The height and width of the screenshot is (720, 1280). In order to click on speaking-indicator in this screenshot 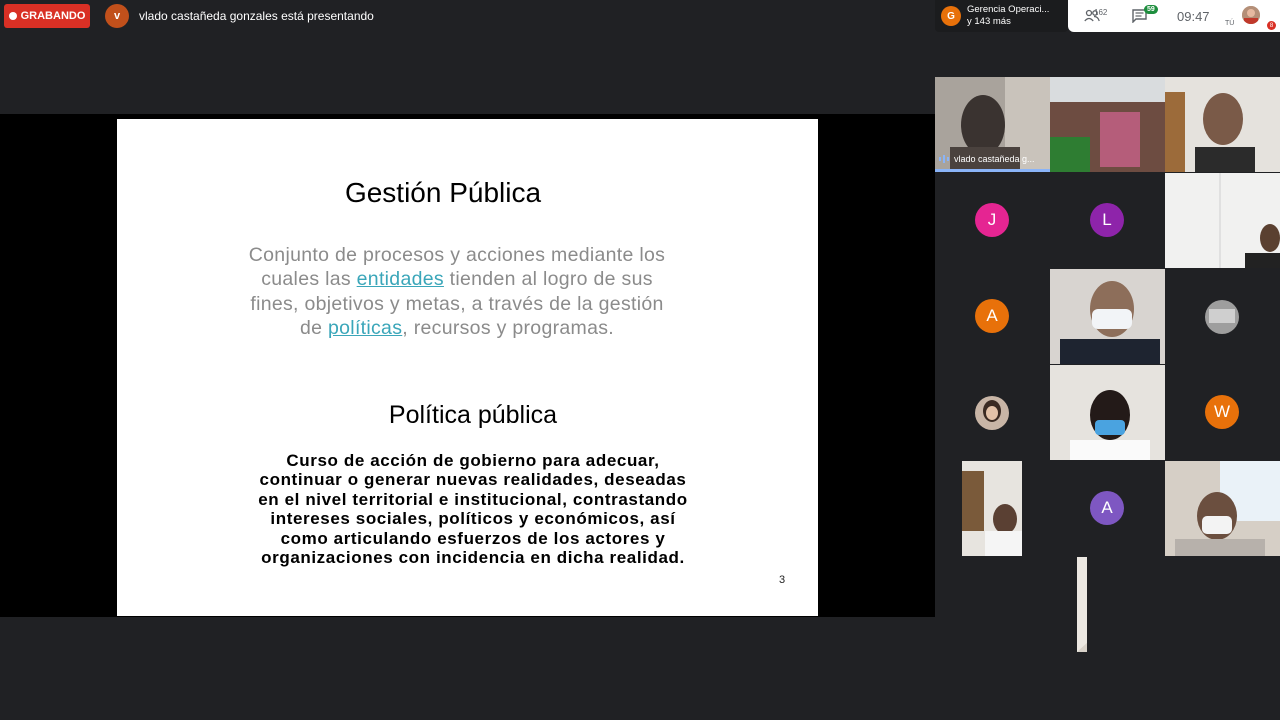, I will do `click(992, 170)`.